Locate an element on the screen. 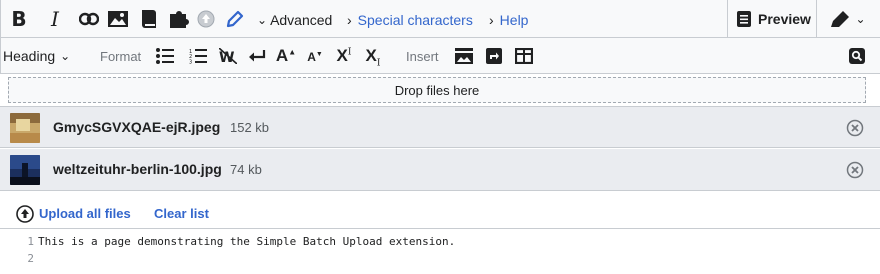 The width and height of the screenshot is (880, 274). special-characters-menu: › Special characters is located at coordinates (410, 20).